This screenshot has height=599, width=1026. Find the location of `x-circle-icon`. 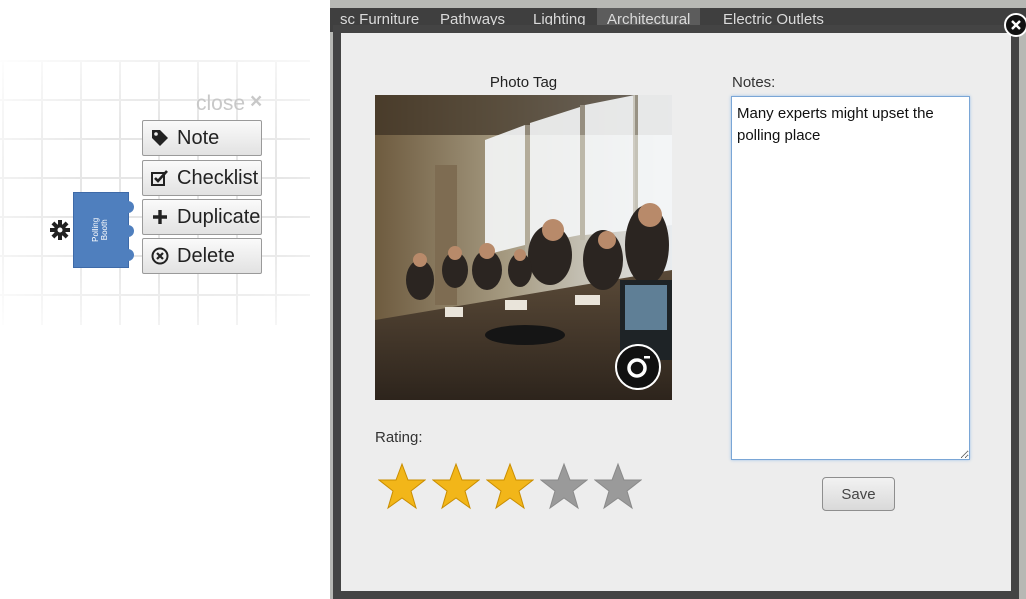

x-circle-icon is located at coordinates (160, 256).